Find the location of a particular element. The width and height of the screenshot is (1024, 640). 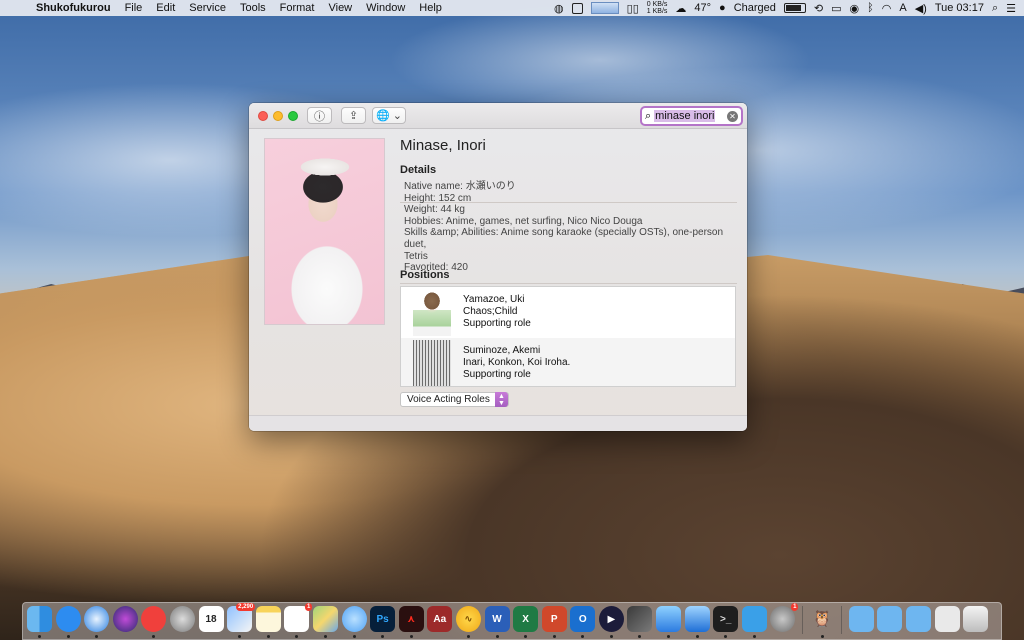

vpn-globe-icon: ◍ is located at coordinates (559, 8).